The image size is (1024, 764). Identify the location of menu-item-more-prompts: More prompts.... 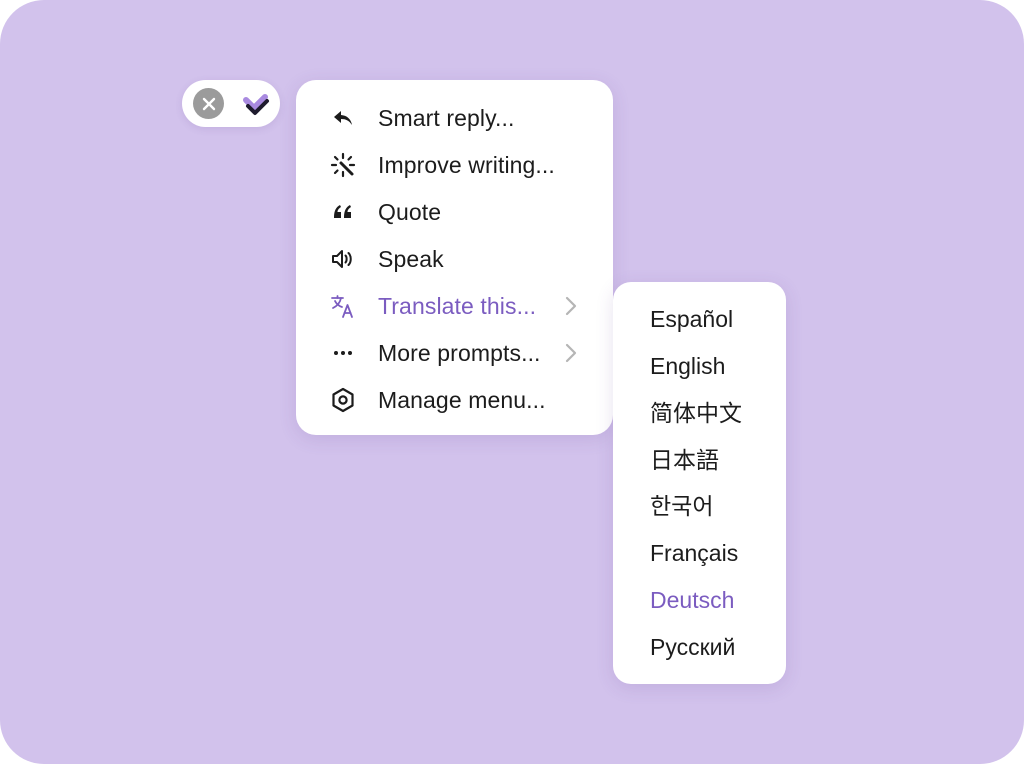
(454, 353).